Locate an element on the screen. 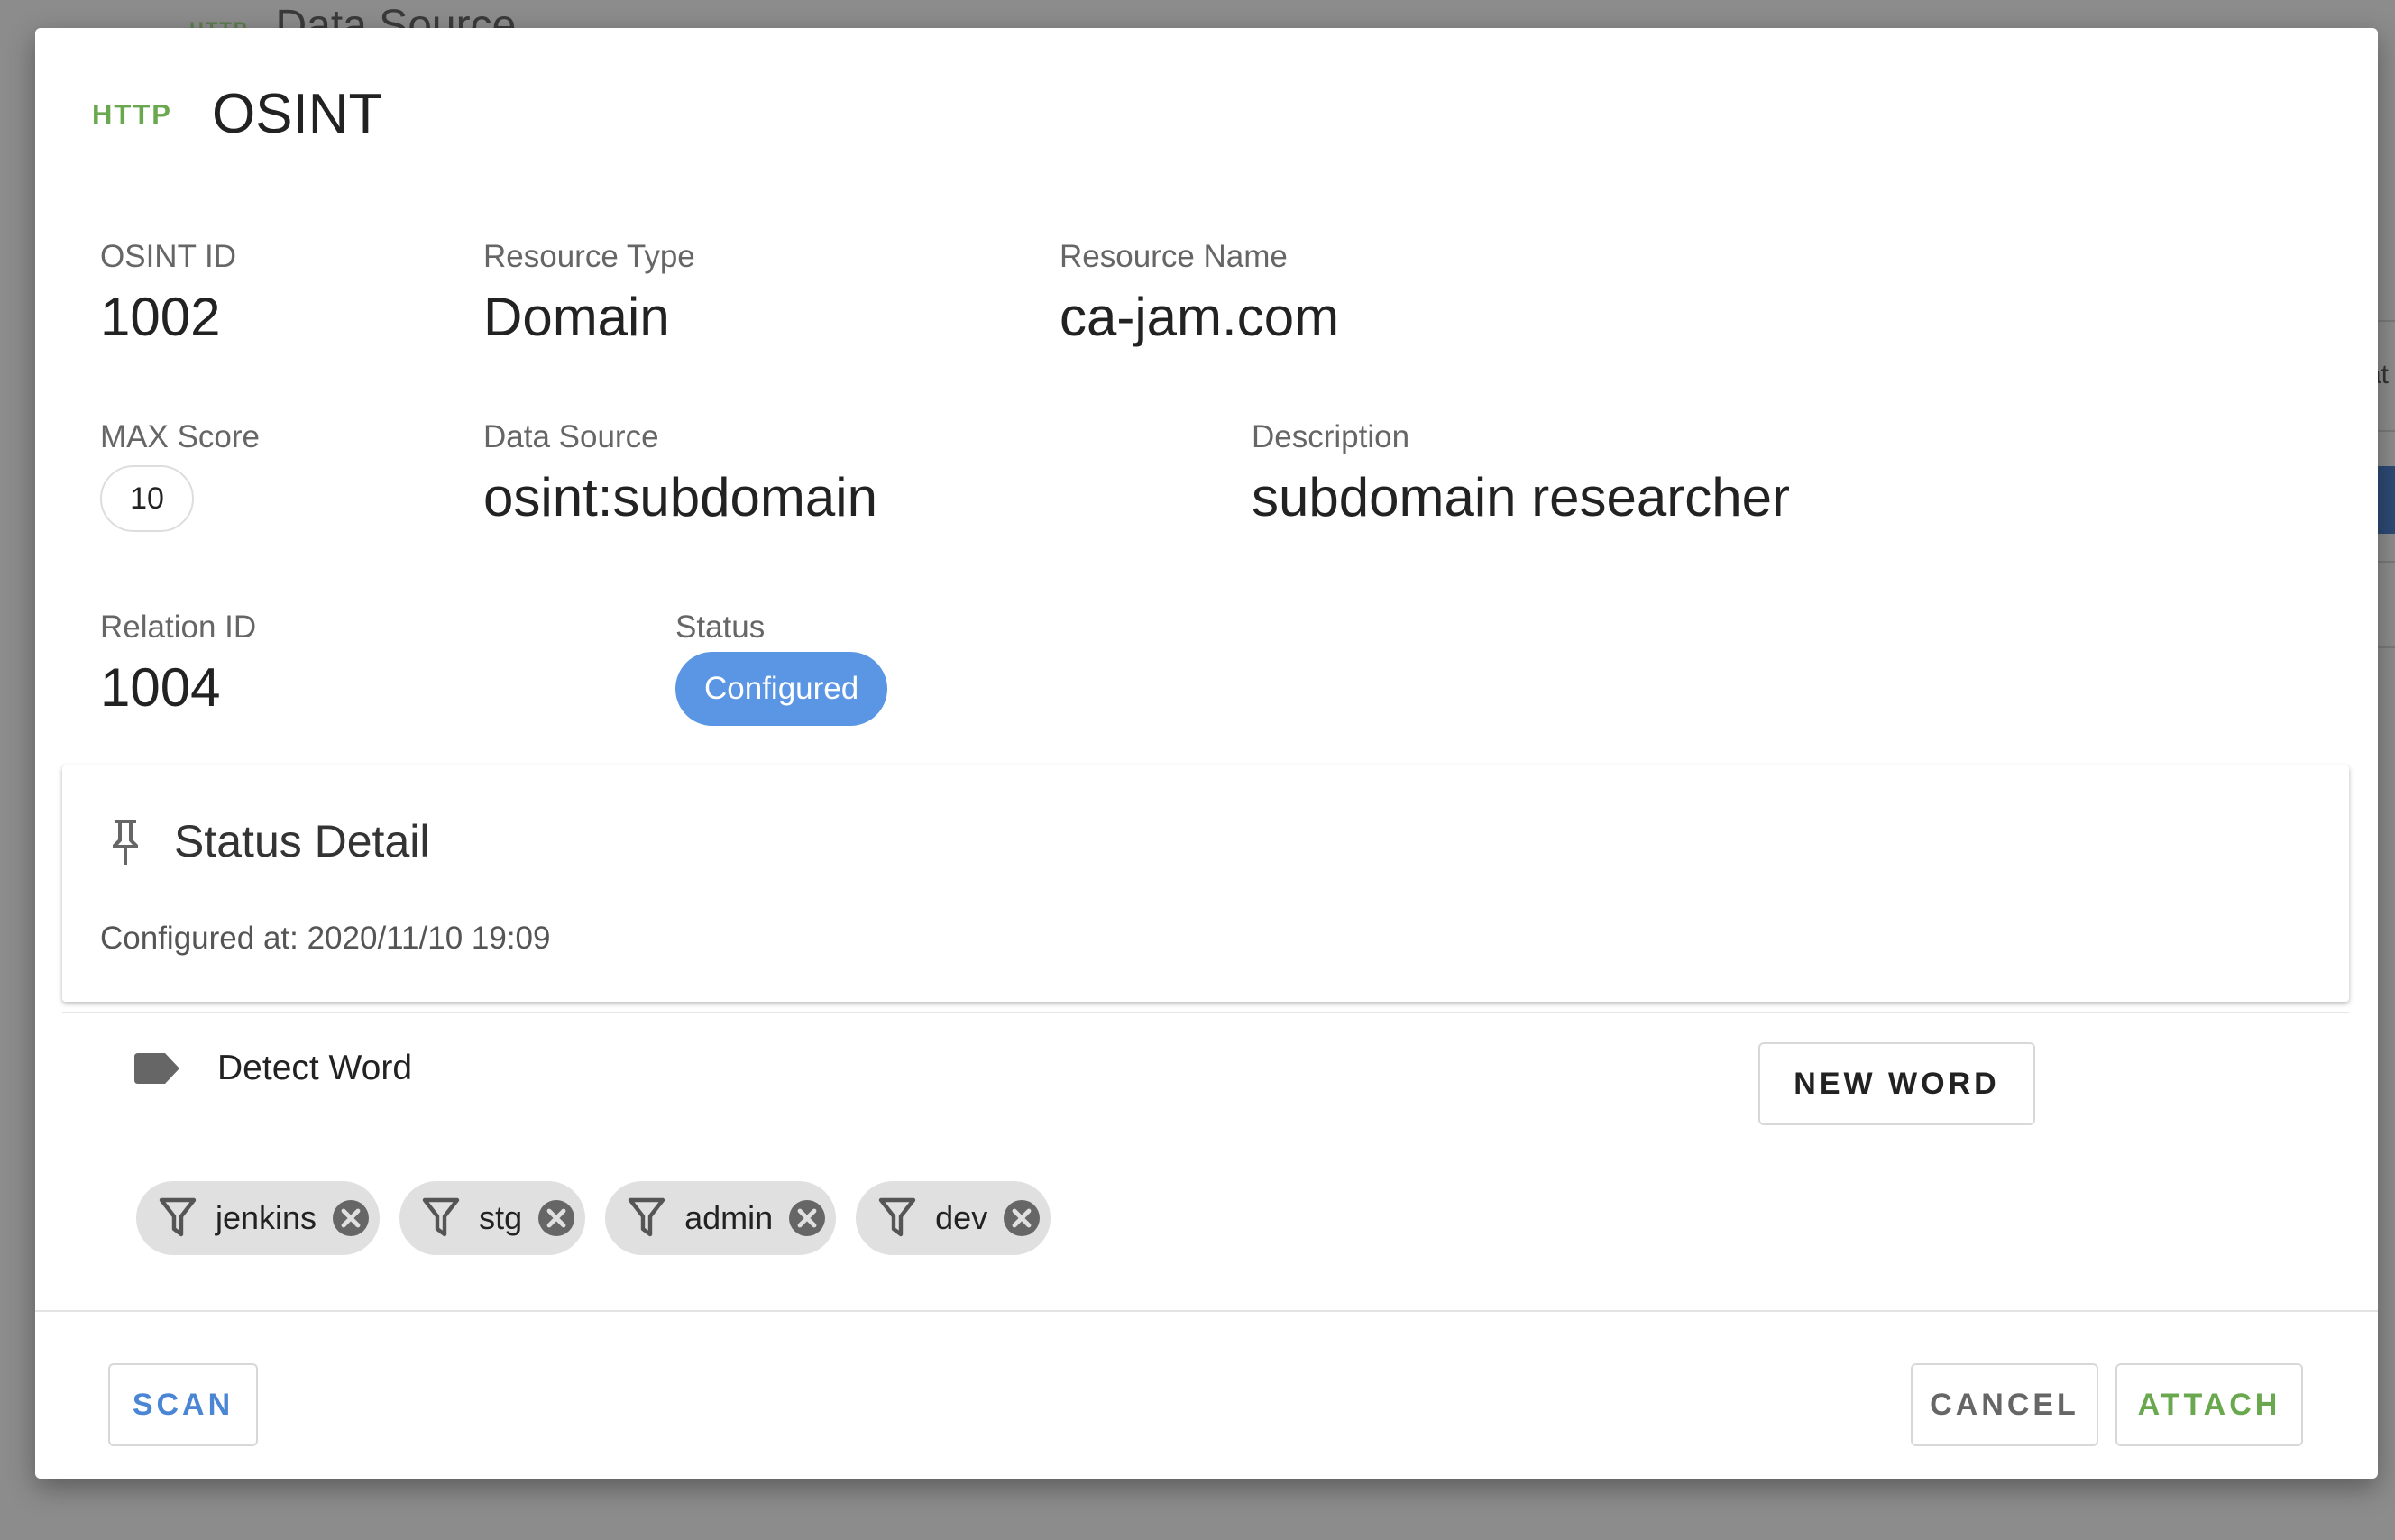 The image size is (2395, 1540). resource-name-field: Resource Name ca-jam.com is located at coordinates (1199, 292).